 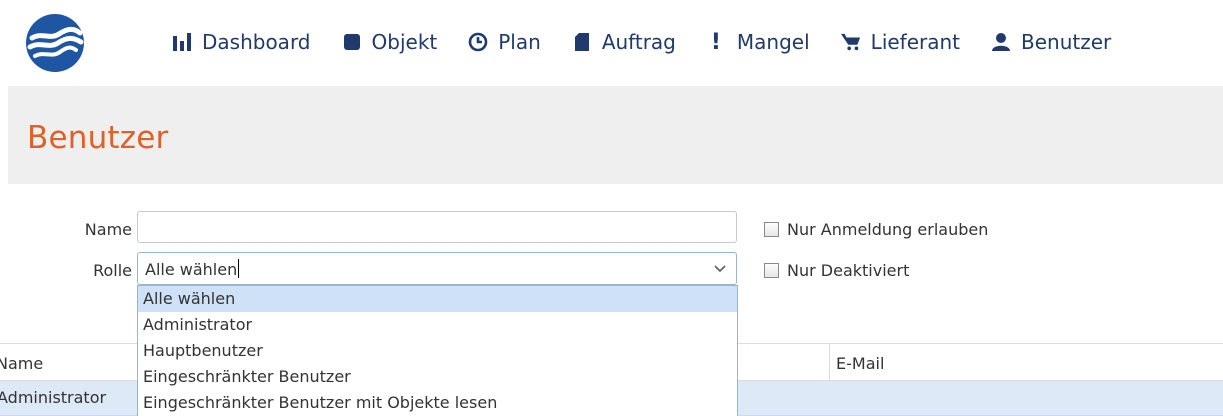 What do you see at coordinates (182, 42) in the screenshot?
I see `bar-chart-icon` at bounding box center [182, 42].